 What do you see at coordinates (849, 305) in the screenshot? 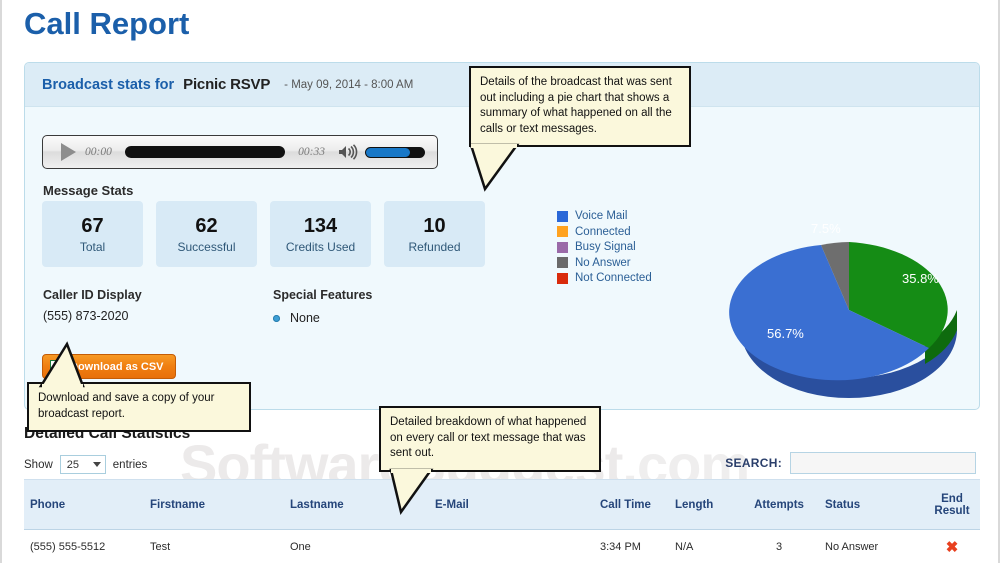
I see `pie-chart: 35.8% 56.7% 7.5%` at bounding box center [849, 305].